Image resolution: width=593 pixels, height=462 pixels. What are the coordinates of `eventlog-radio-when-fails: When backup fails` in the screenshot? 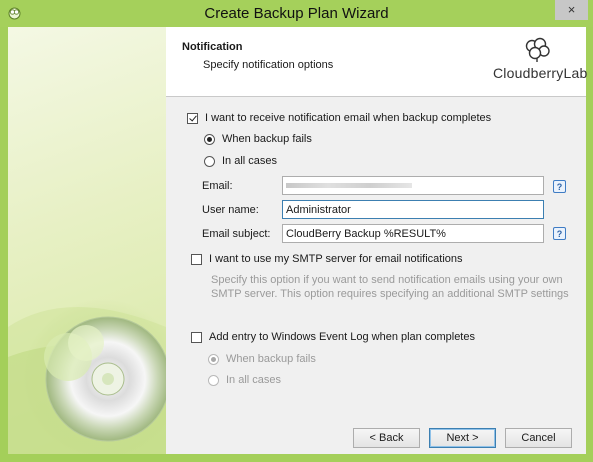 It's located at (262, 359).